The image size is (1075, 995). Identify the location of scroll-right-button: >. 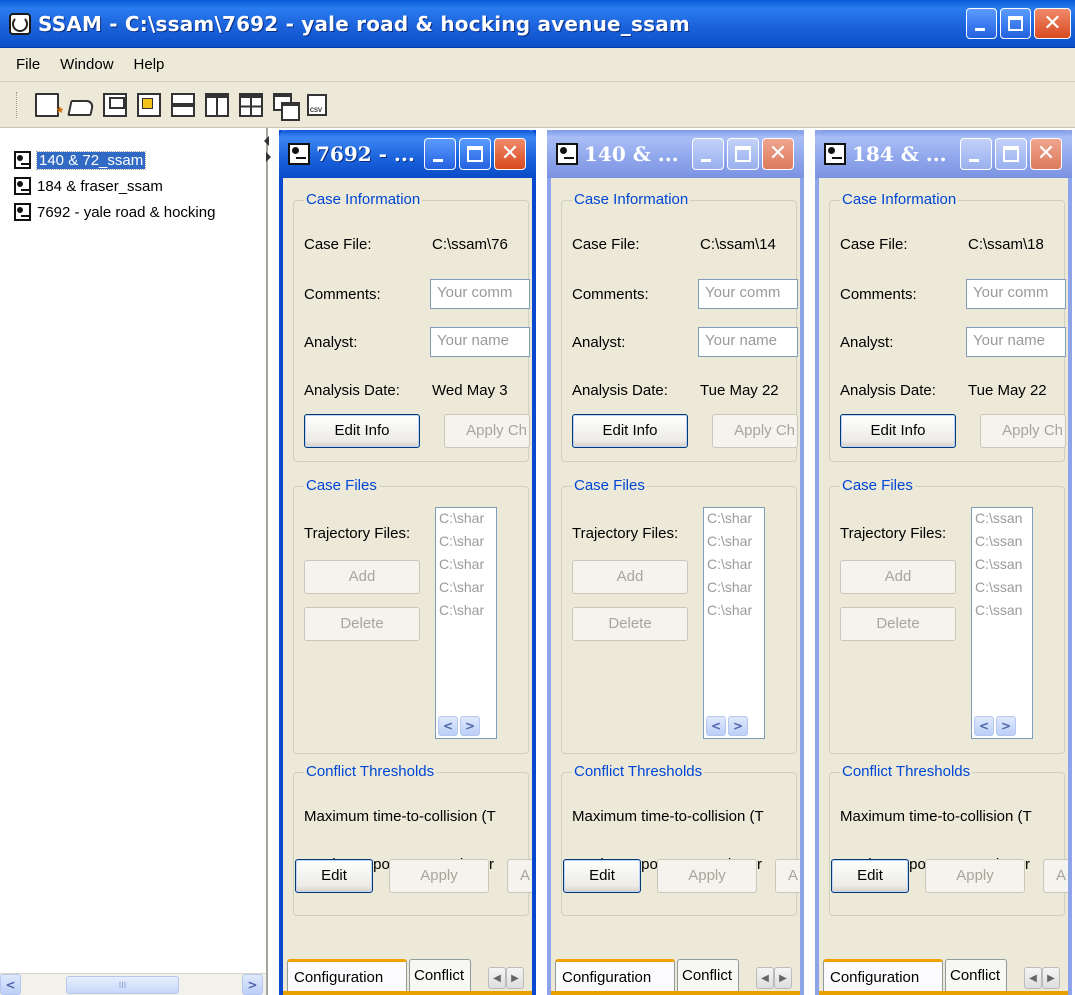
(252, 984).